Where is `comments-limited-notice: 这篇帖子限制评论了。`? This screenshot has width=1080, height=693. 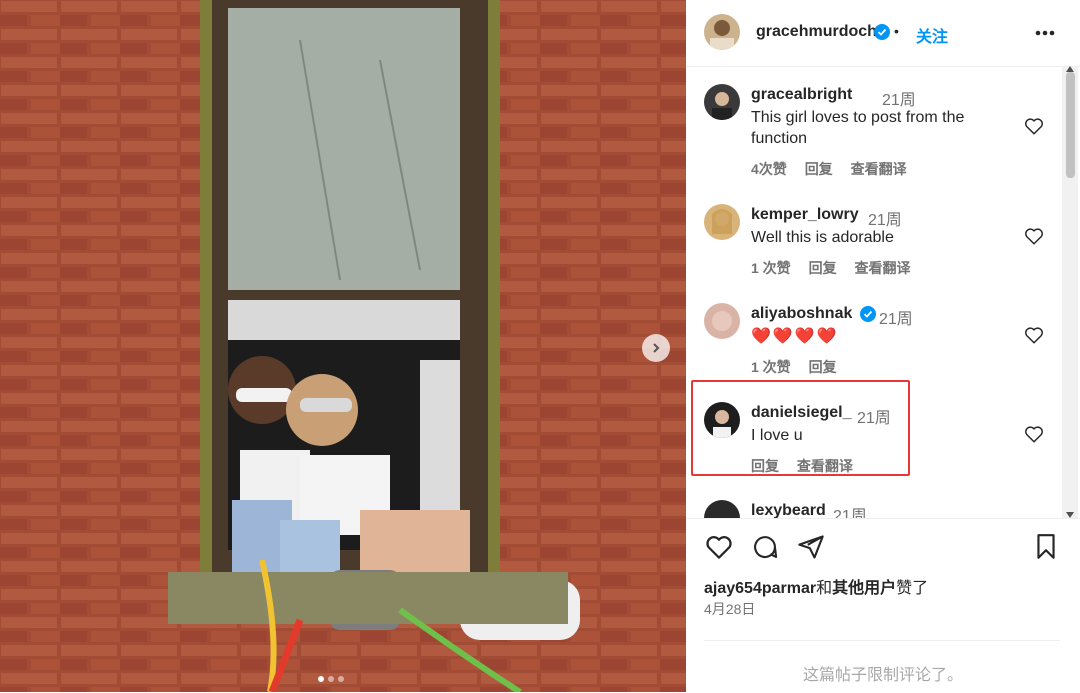
comments-limited-notice: 这篇帖子限制评论了。 is located at coordinates (882, 675).